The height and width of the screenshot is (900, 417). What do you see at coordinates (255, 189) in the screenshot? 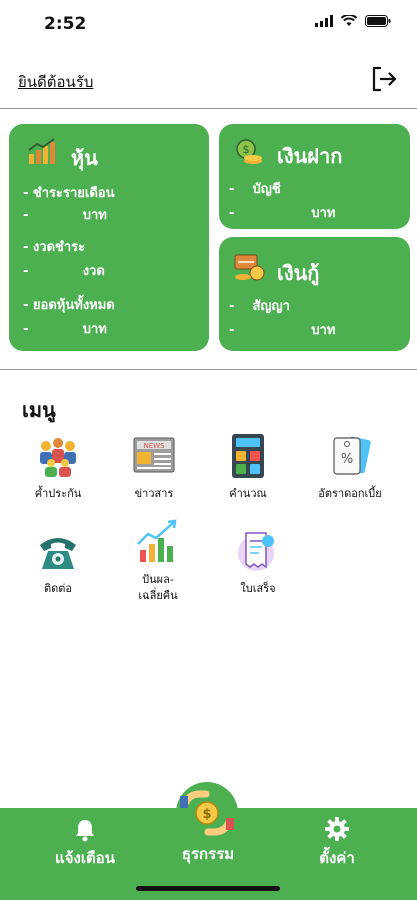
I see `deposit-line: - บัญชี` at bounding box center [255, 189].